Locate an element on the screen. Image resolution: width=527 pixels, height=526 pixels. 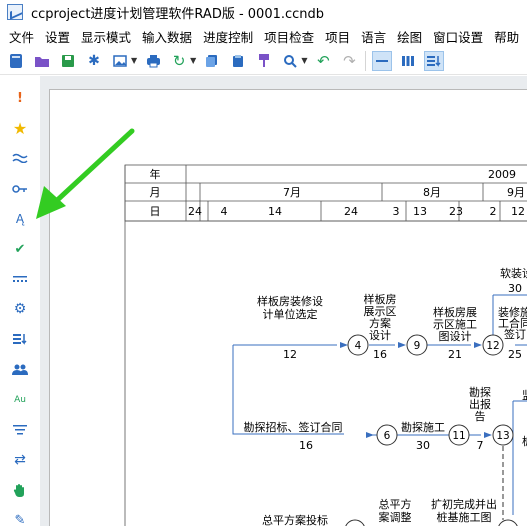
activity-name: 样板房展示区方案设计 is located at coordinates (380, 317).